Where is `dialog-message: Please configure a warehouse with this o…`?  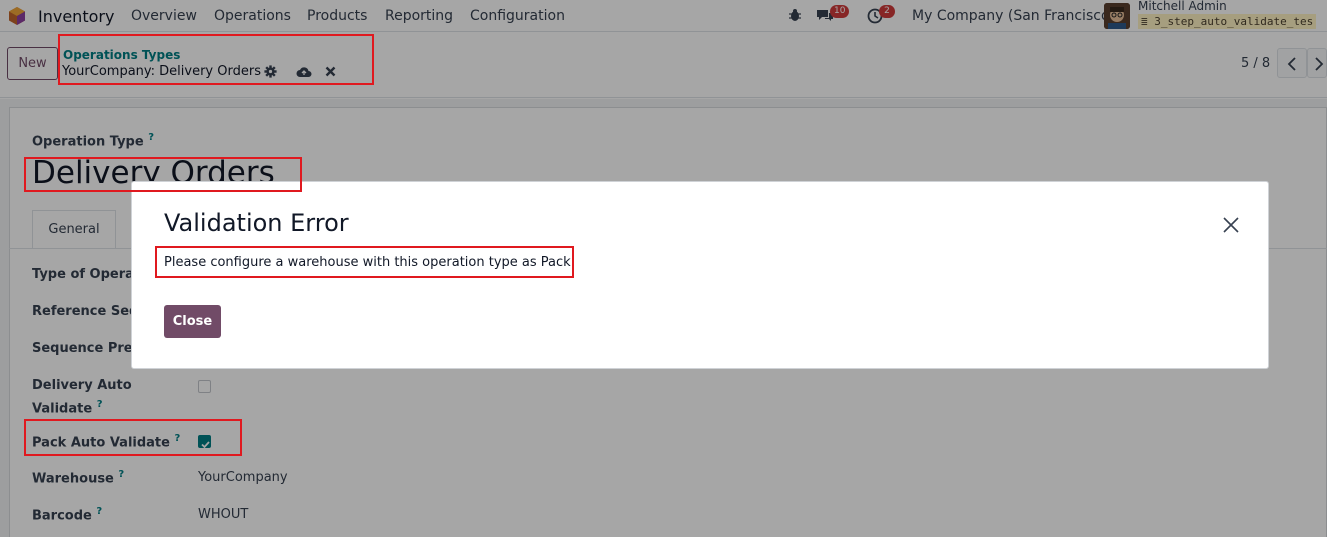 dialog-message: Please configure a warehouse with this o… is located at coordinates (369, 262).